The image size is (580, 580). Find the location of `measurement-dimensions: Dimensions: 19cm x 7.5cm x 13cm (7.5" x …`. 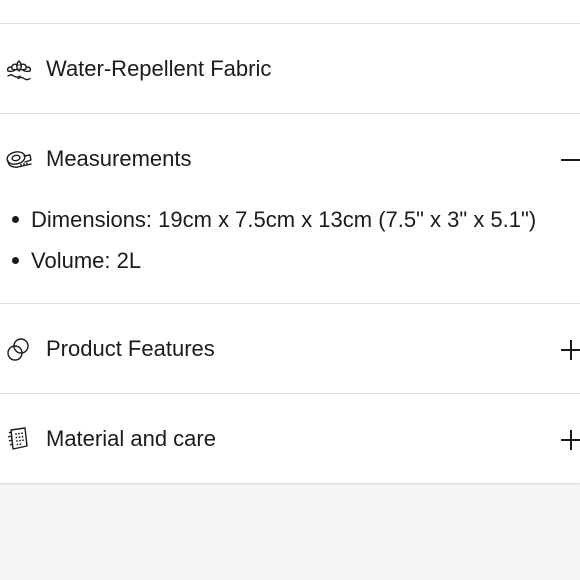

measurement-dimensions: Dimensions: 19cm x 7.5cm x 13cm (7.5" x … is located at coordinates (284, 219).